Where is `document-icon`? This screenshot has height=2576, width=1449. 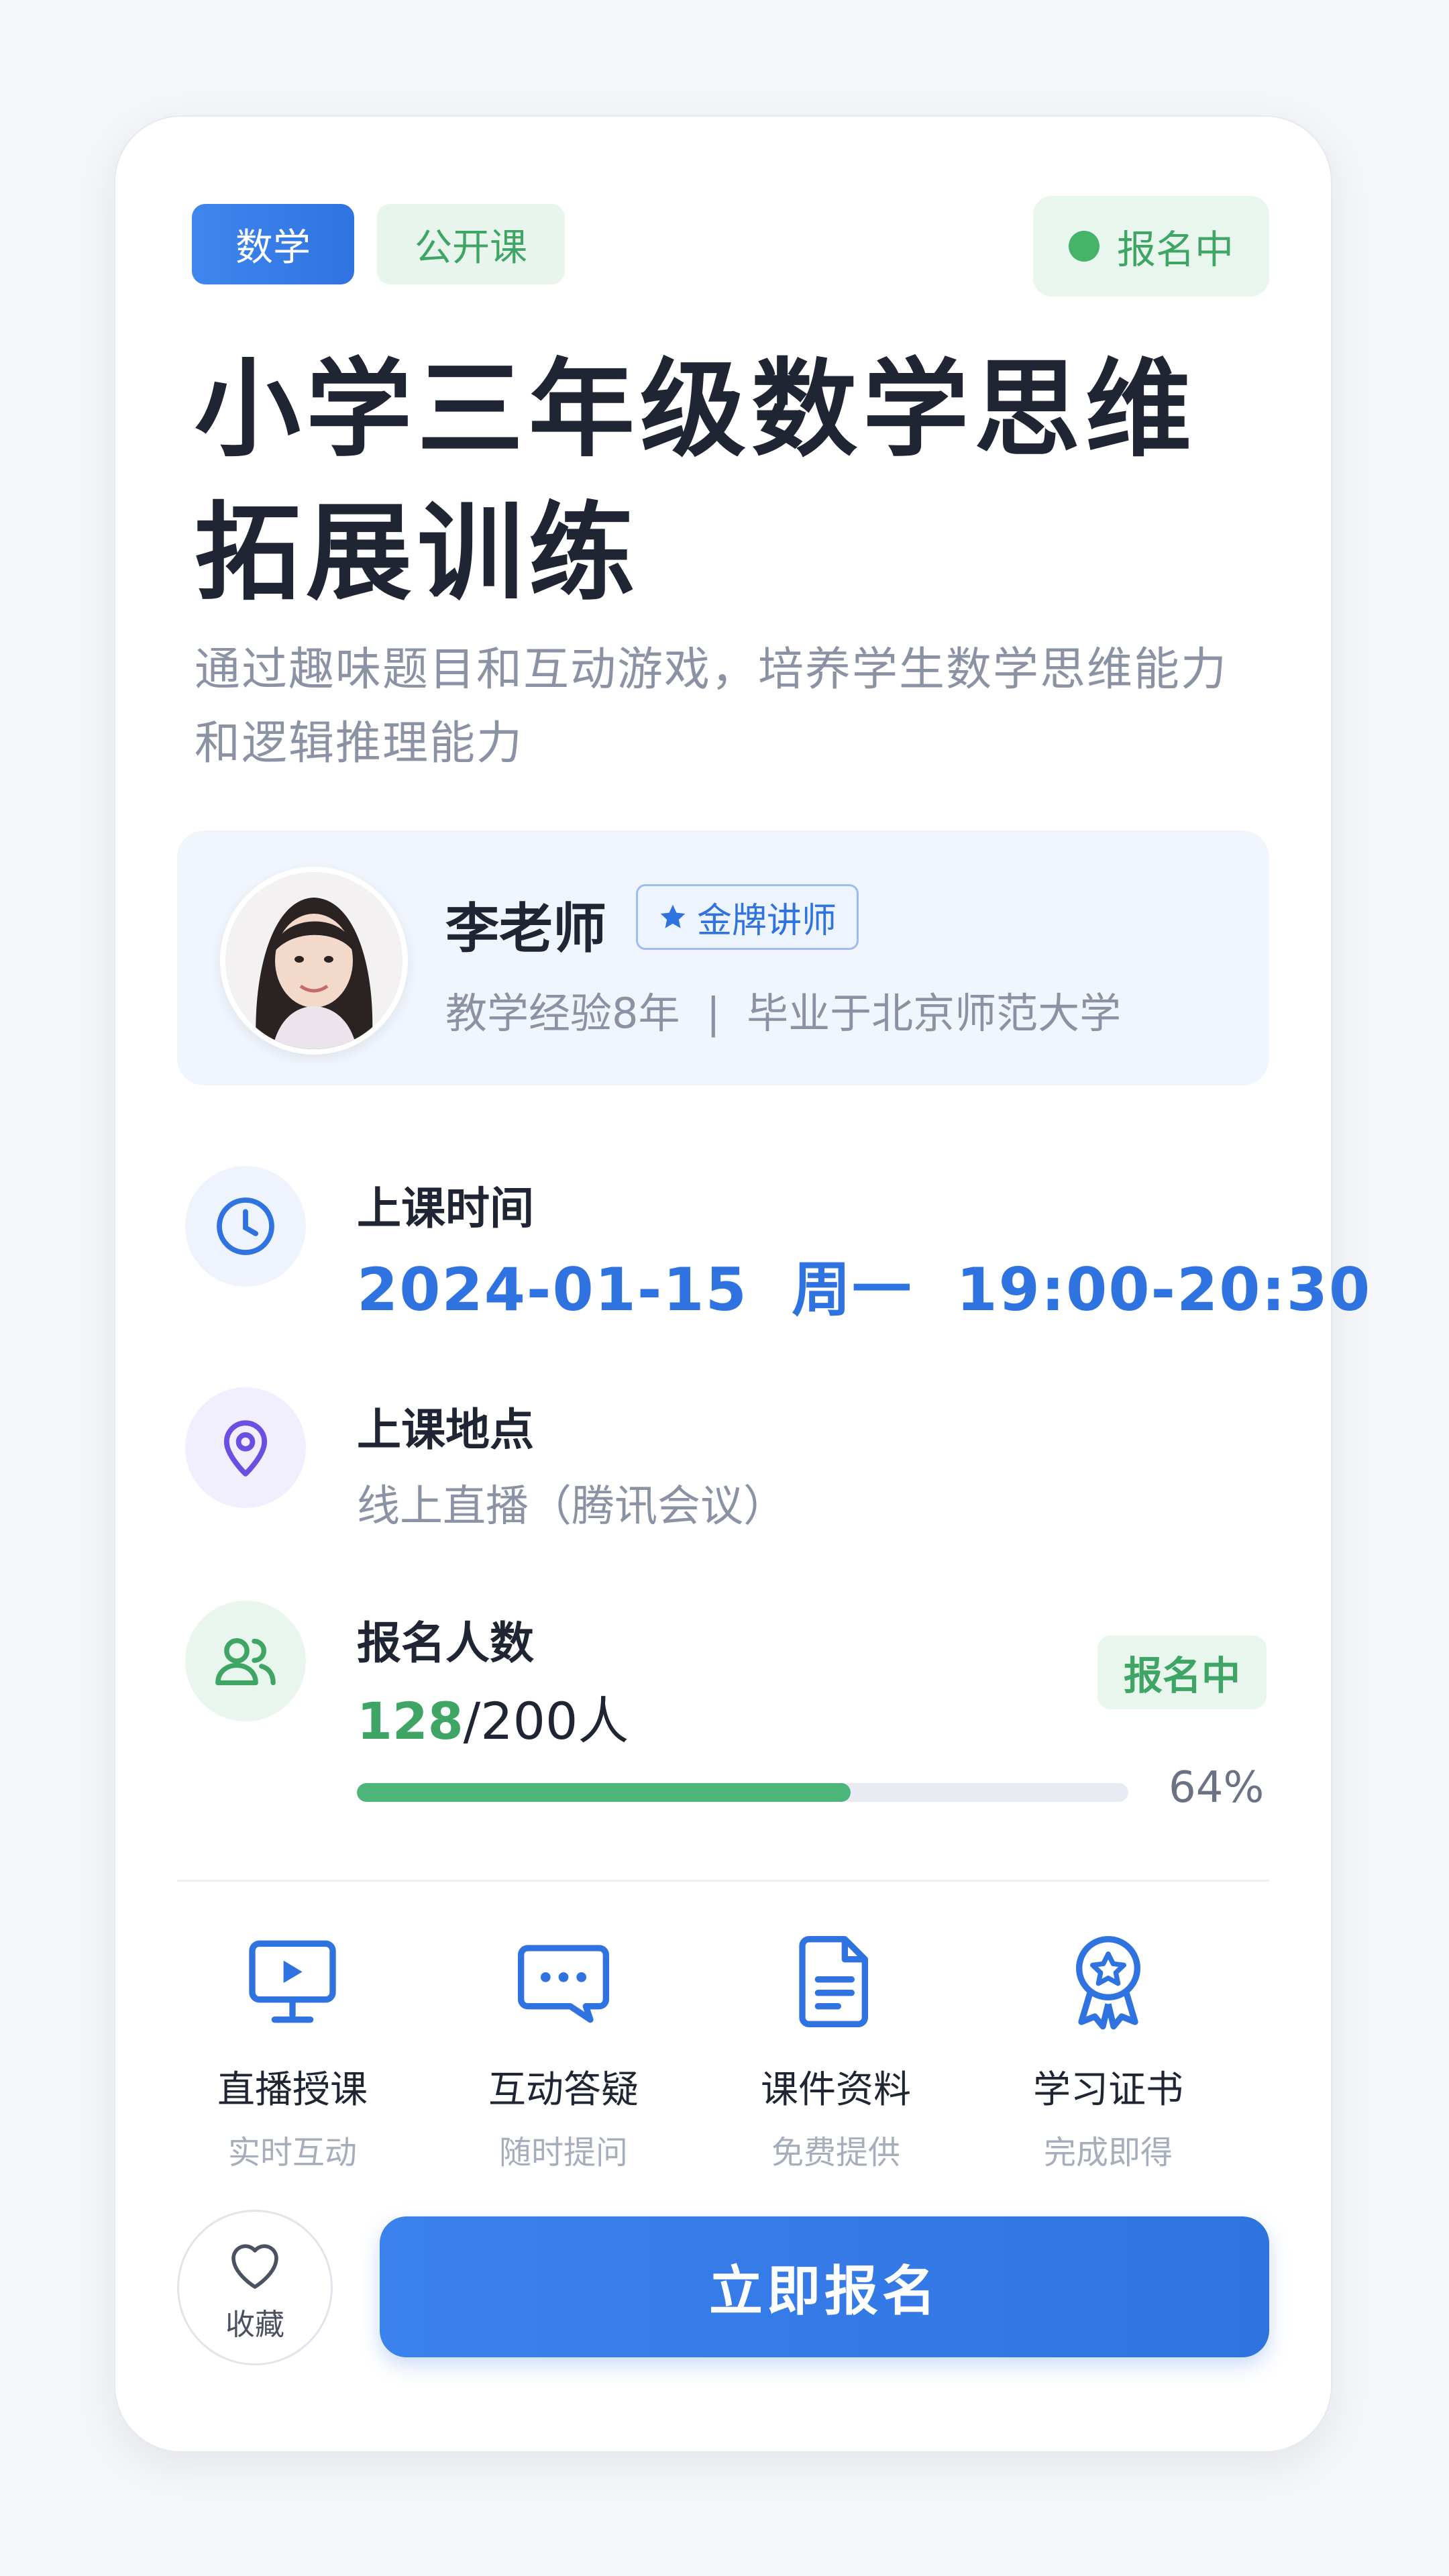 document-icon is located at coordinates (836, 1981).